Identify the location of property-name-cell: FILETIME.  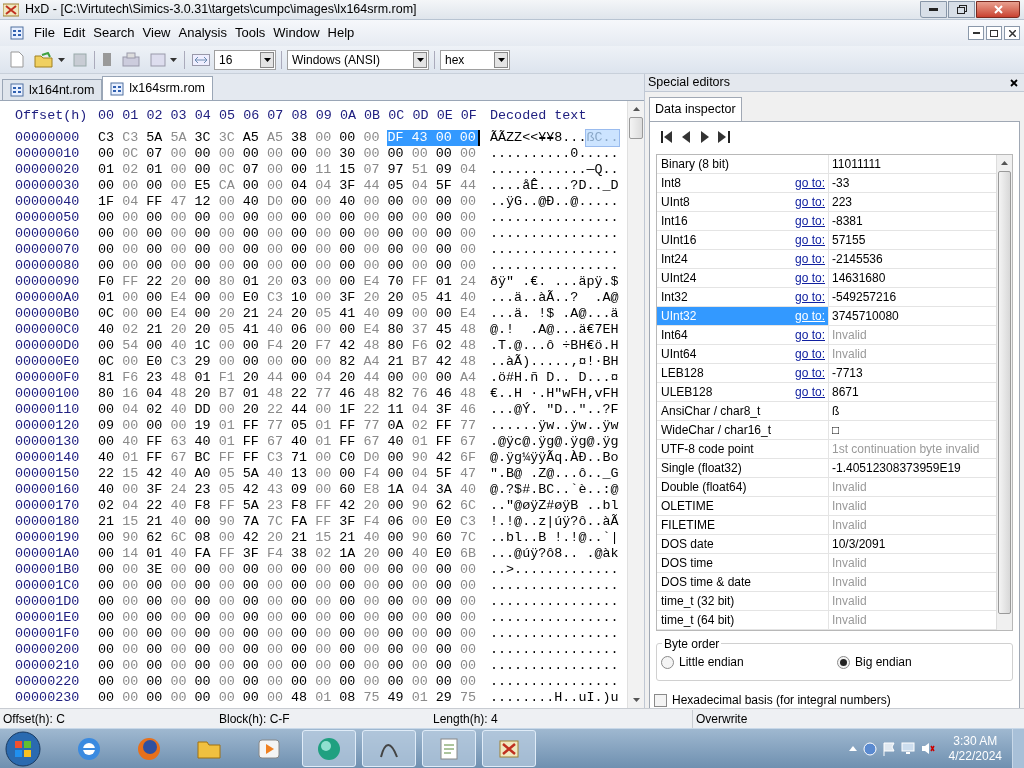
(743, 525).